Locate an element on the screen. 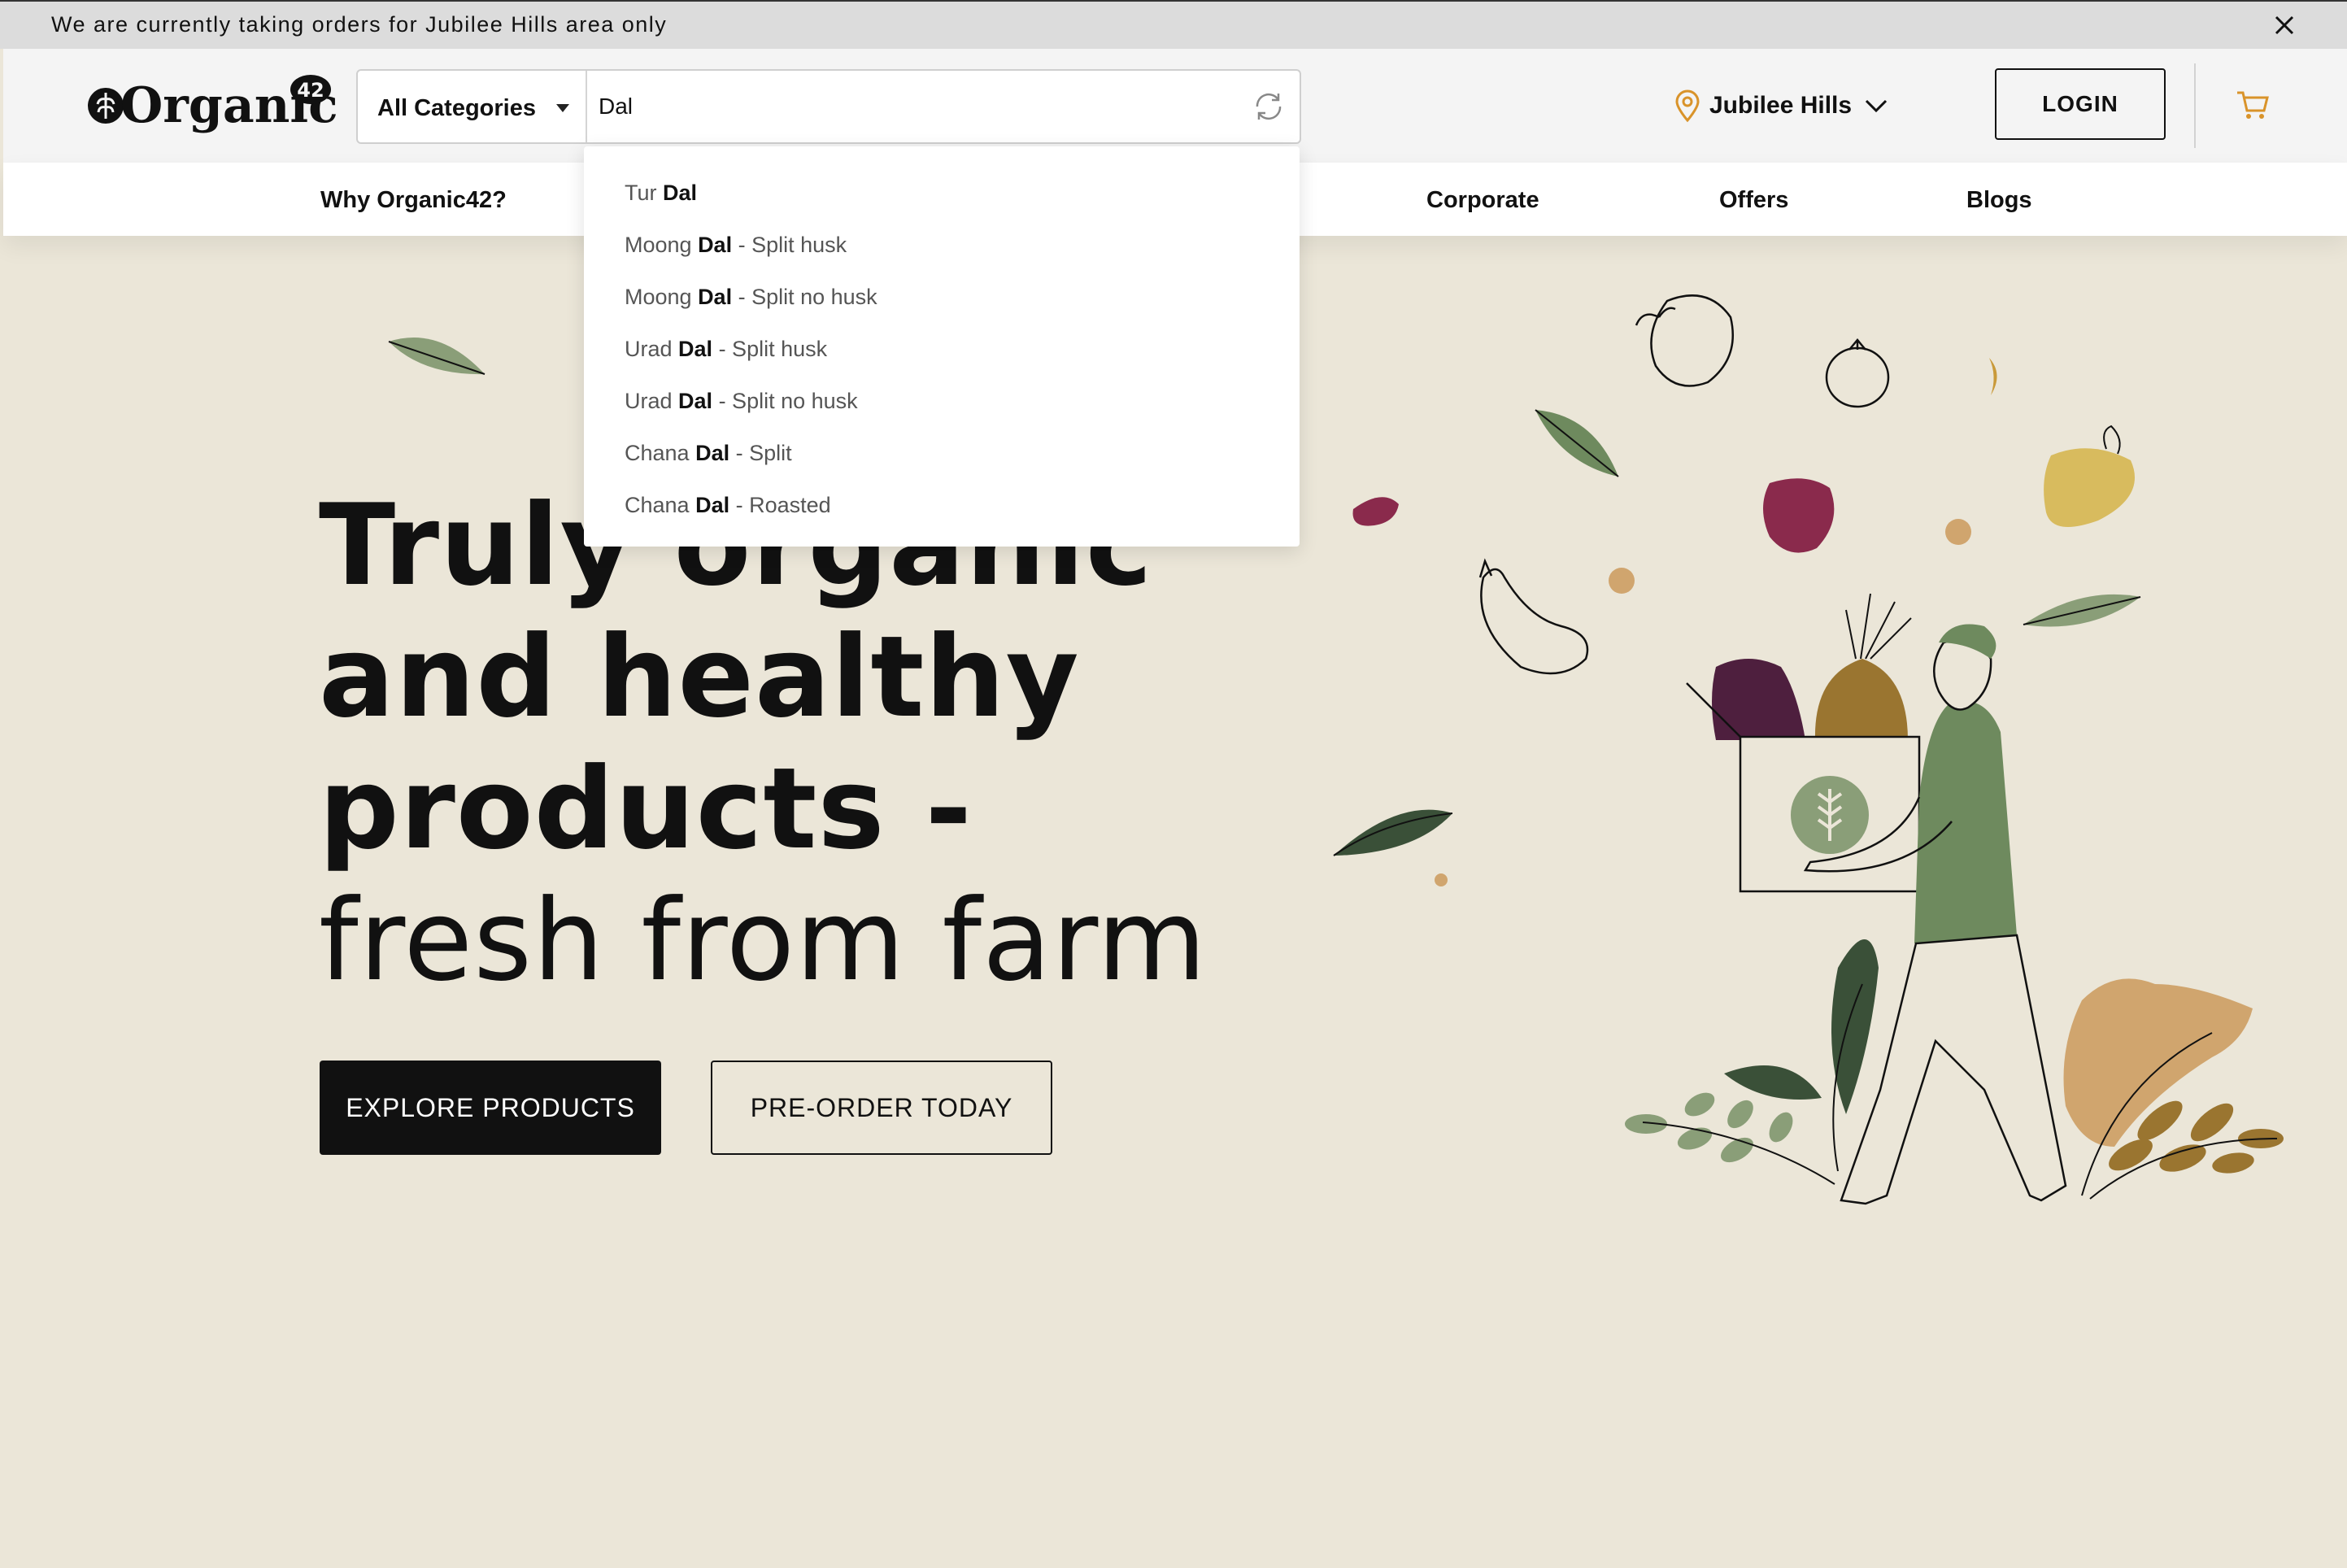  nav-item-corporate: Corporate is located at coordinates (1482, 200).